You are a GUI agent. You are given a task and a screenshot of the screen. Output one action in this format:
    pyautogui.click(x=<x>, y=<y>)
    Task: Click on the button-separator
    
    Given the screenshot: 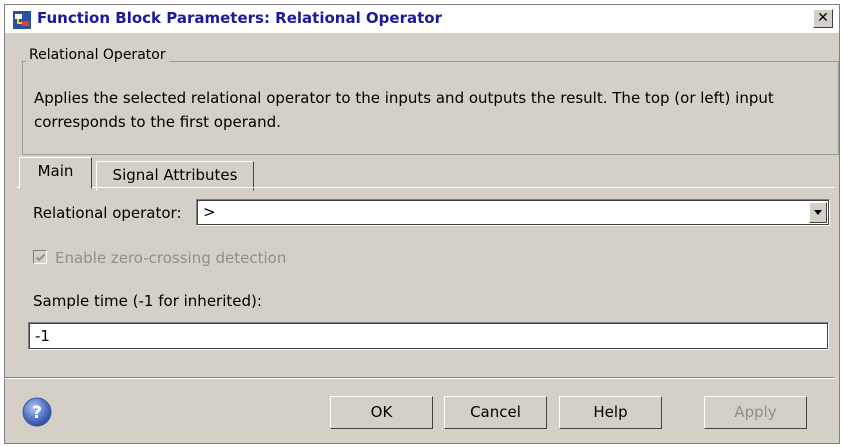 What is the action you would take?
    pyautogui.click(x=419, y=378)
    